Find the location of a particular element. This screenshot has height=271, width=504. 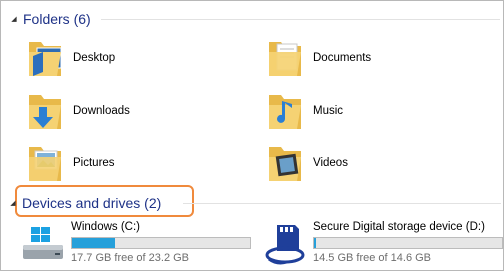

folder-label: Pictures is located at coordinates (94, 163).